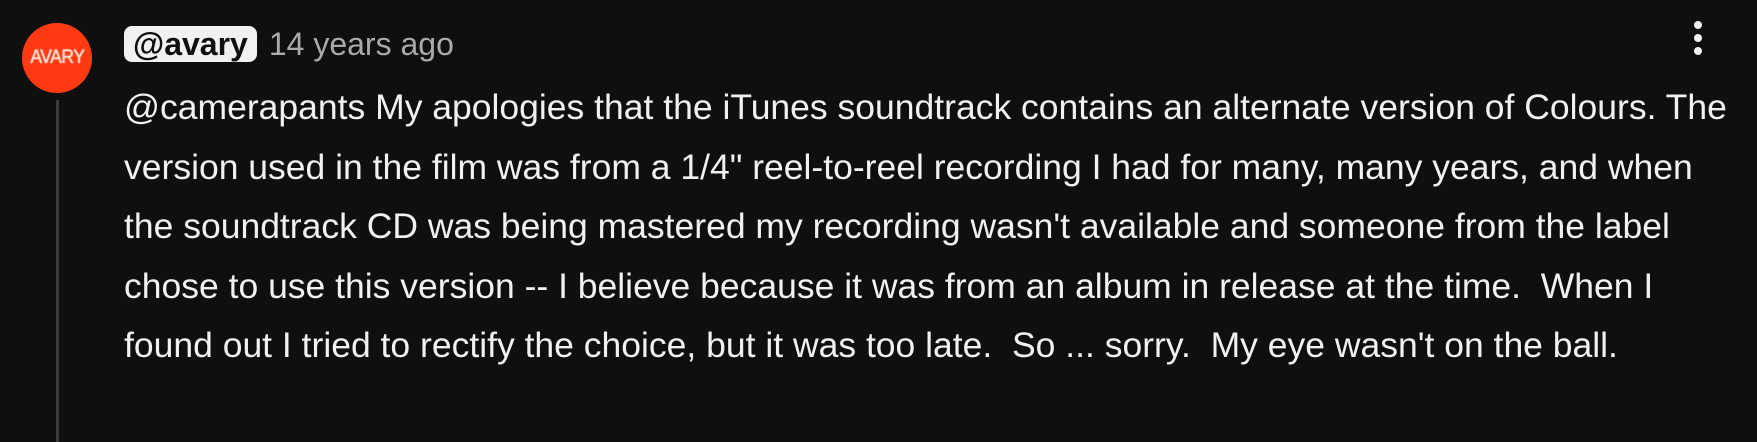 The height and width of the screenshot is (442, 1757). I want to click on more-vertical-icon, so click(1698, 38).